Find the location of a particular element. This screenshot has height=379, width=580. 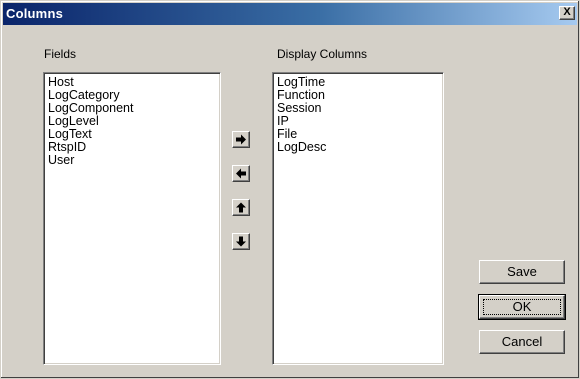

arrow-left-icon is located at coordinates (241, 173).